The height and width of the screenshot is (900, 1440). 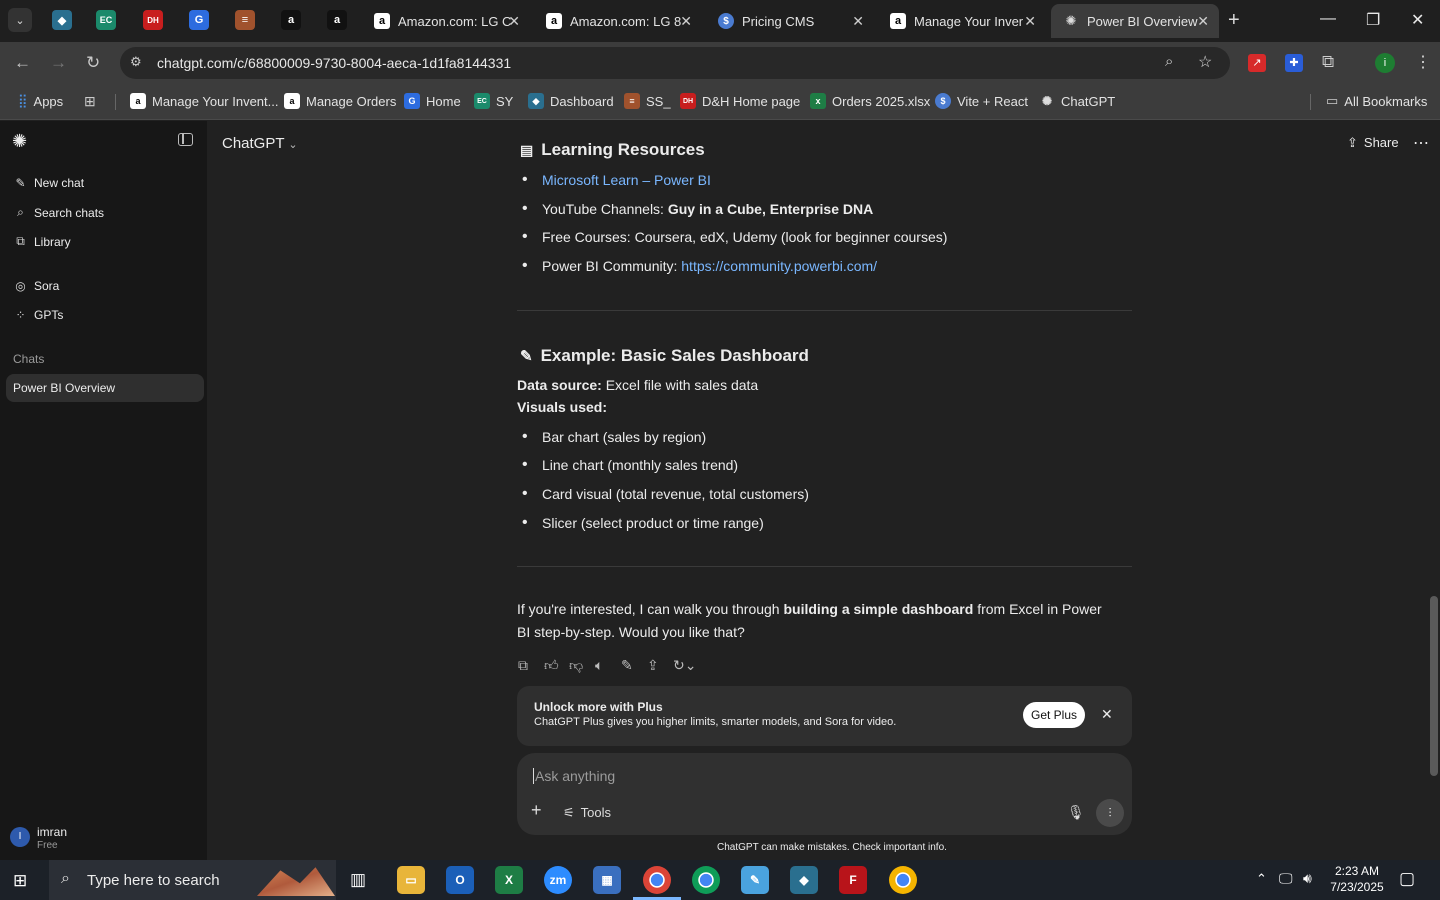 I want to click on clock: 2:23 AM 7/23/2025, so click(x=1357, y=879).